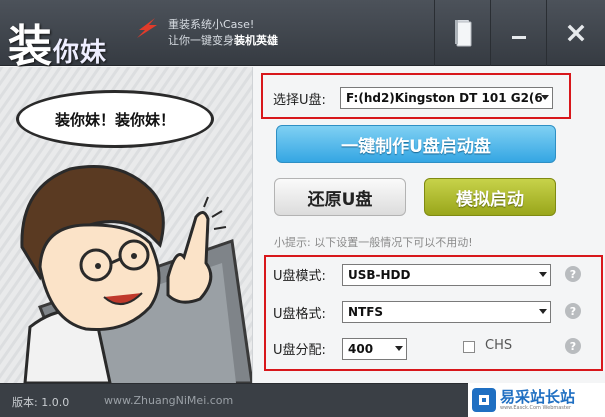 The height and width of the screenshot is (417, 605). I want to click on usb-format-dropdown: NTFS, so click(446, 312).